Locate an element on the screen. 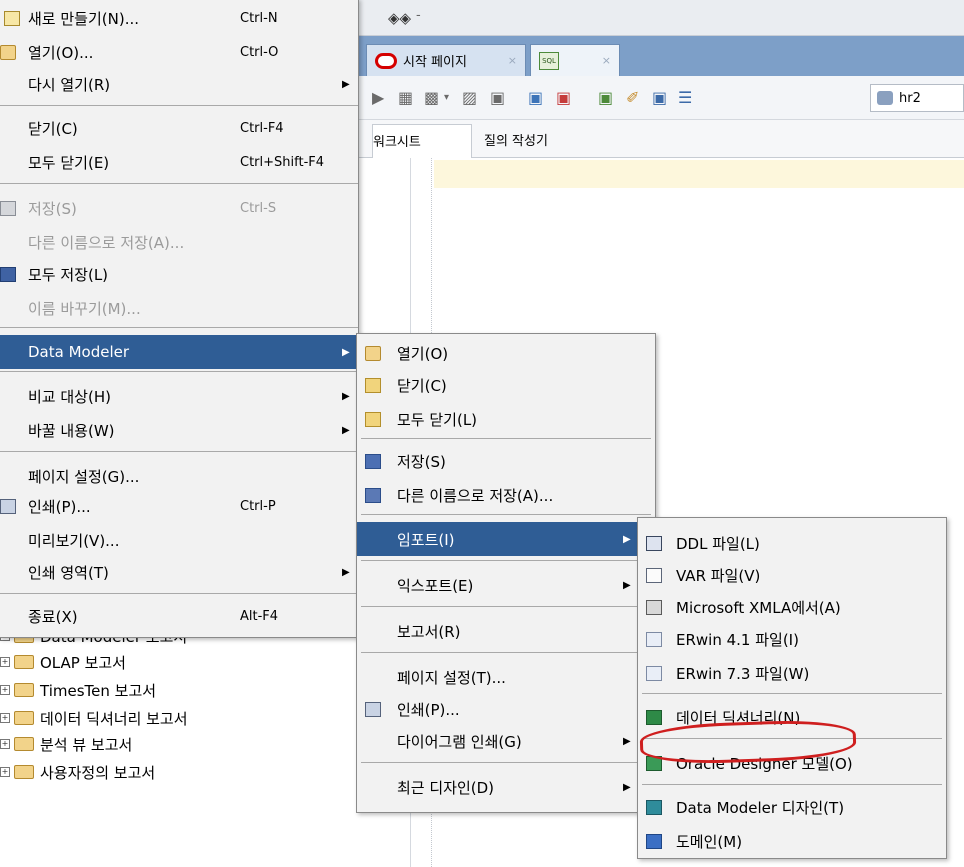 This screenshot has width=964, height=867. printer-icon is located at coordinates (8, 506).